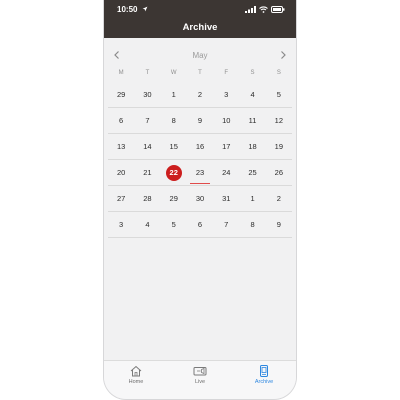  I want to click on location-arrow-icon, so click(145, 9).